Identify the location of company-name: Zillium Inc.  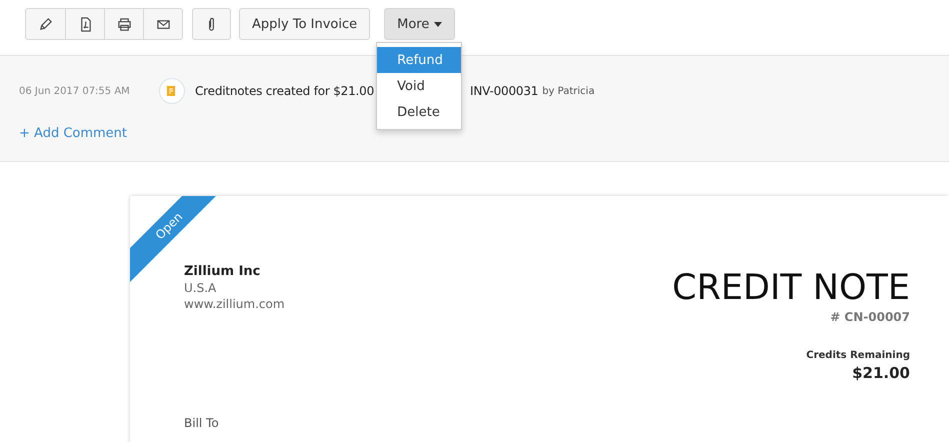
(223, 271).